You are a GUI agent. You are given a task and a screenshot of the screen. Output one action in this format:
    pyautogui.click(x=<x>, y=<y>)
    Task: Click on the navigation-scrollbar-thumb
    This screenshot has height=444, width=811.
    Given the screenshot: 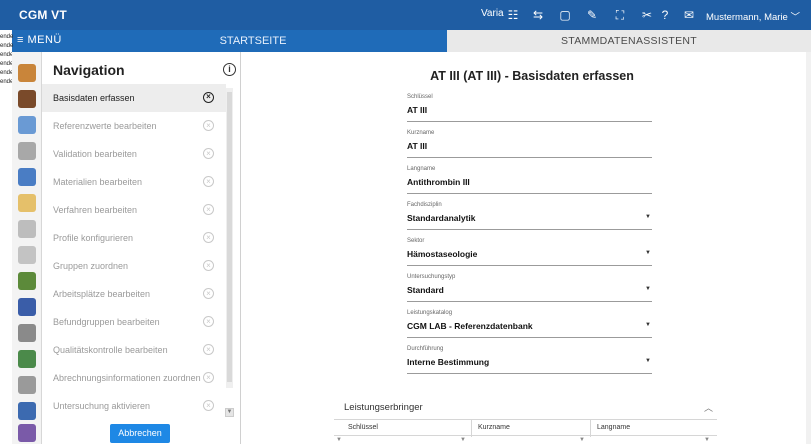 What is the action you would take?
    pyautogui.click(x=229, y=237)
    